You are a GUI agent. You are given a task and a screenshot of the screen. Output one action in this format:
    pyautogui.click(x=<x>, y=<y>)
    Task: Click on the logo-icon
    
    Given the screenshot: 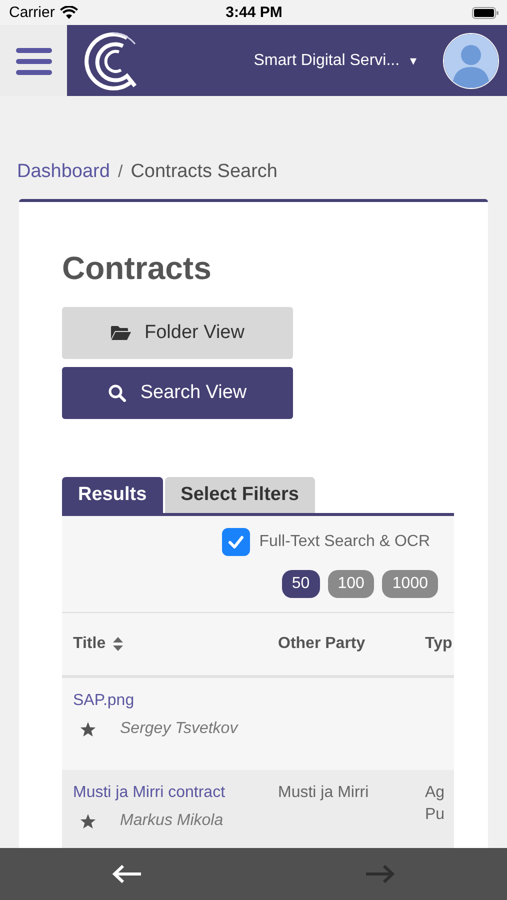 What is the action you would take?
    pyautogui.click(x=111, y=61)
    